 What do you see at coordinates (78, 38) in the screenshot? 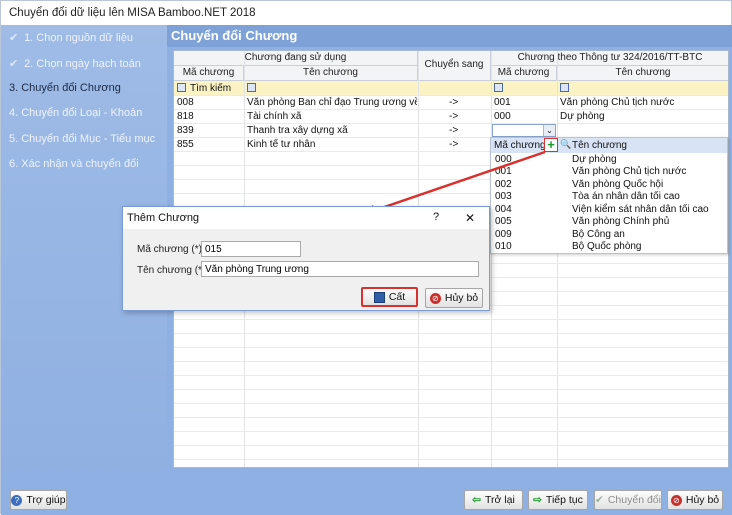
I see `step-label: 1. Chọn nguồn dữ liệu` at bounding box center [78, 38].